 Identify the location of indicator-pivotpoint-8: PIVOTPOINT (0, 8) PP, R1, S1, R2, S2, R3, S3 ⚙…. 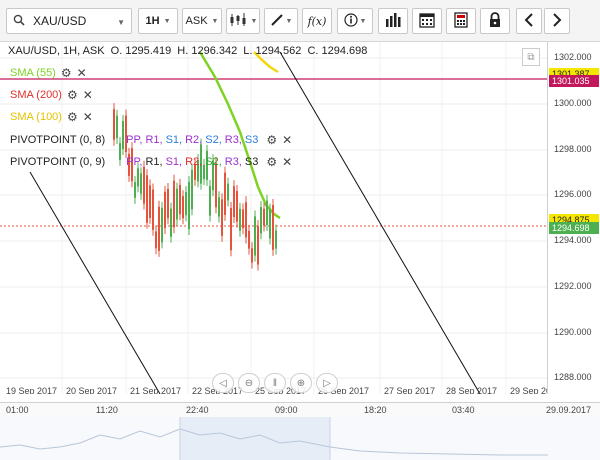
(151, 140).